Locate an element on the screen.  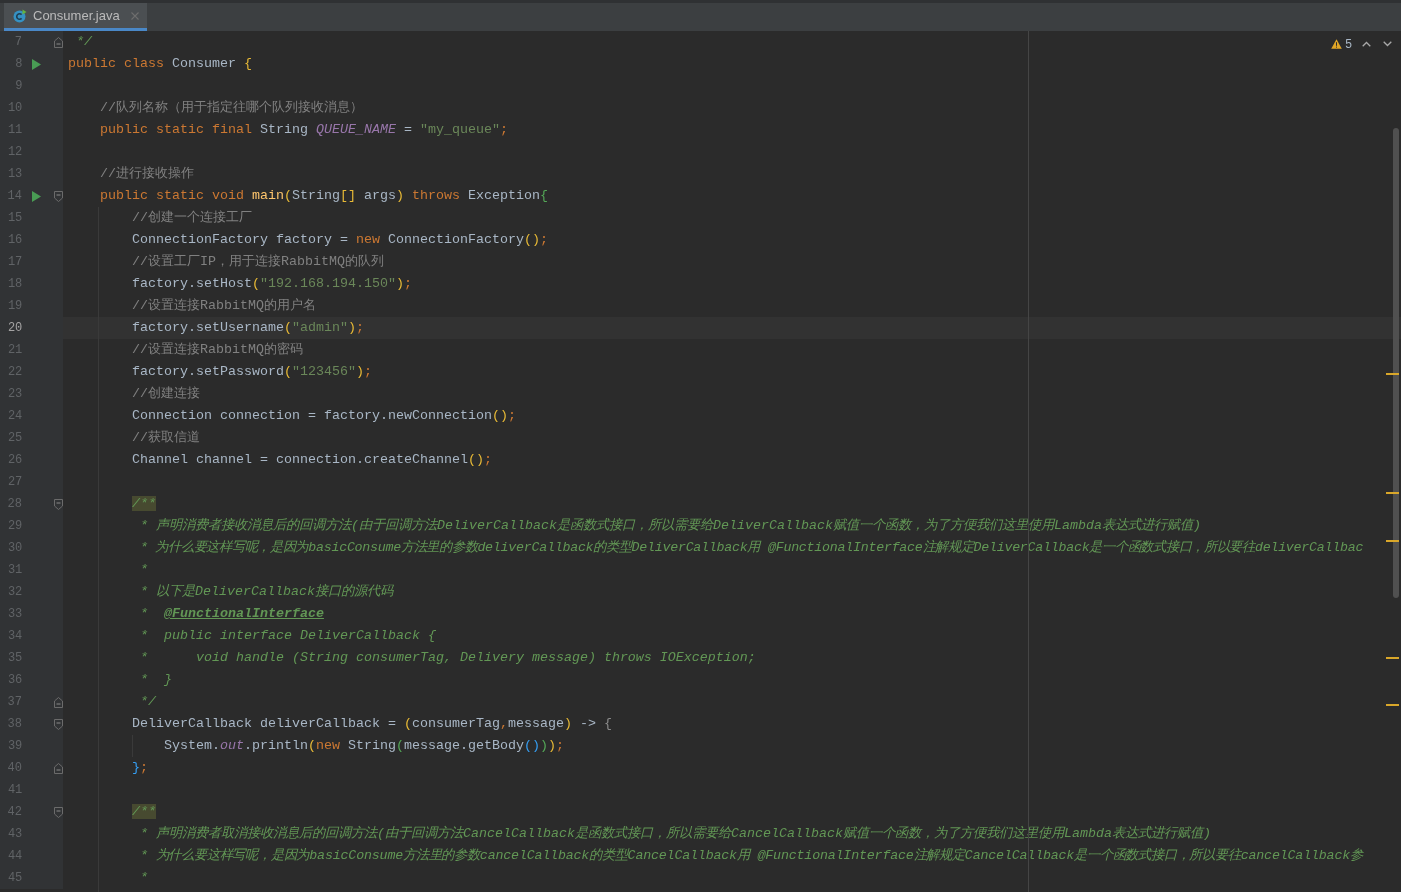
warnings-button: 5 is located at coordinates (1341, 44).